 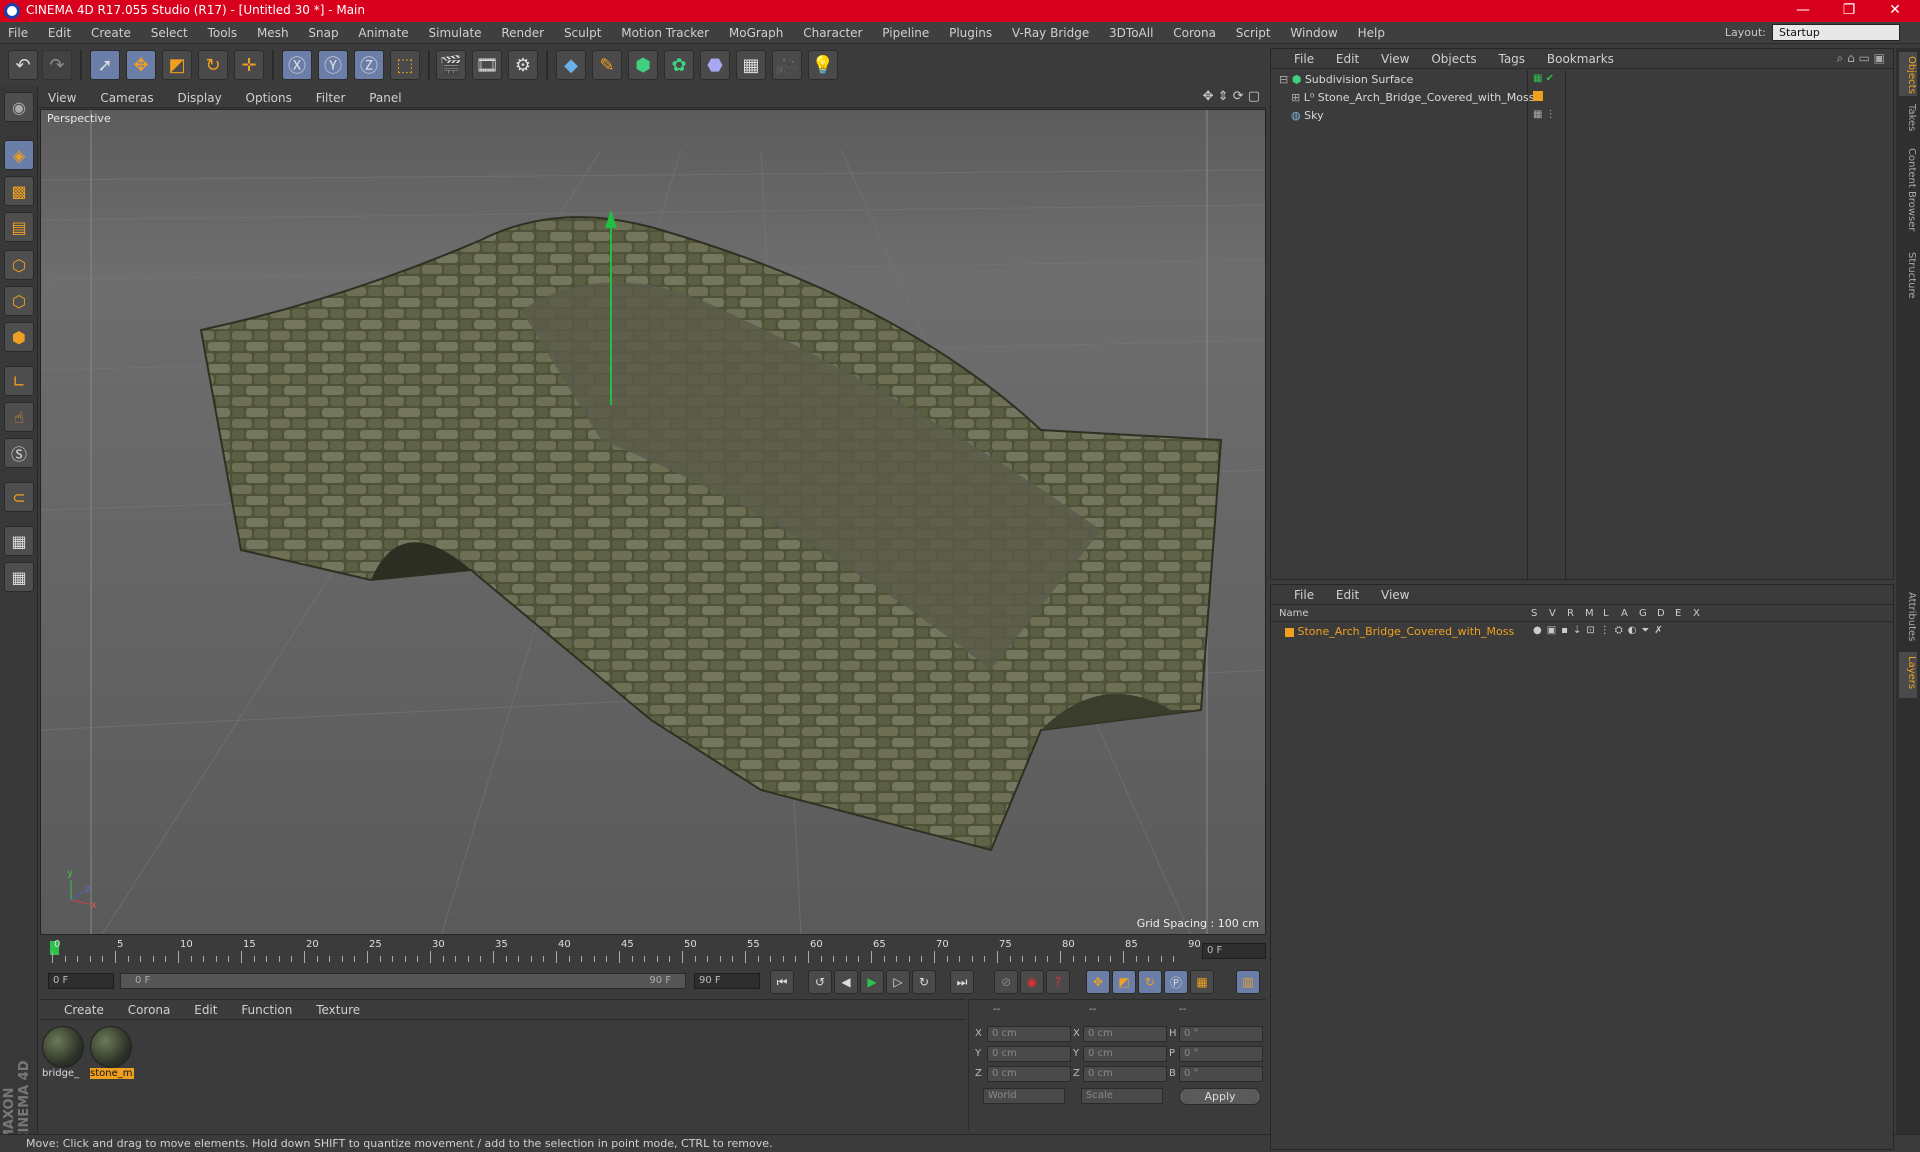 I want to click on x-axis-lock-icon: Ⓧ, so click(x=297, y=65).